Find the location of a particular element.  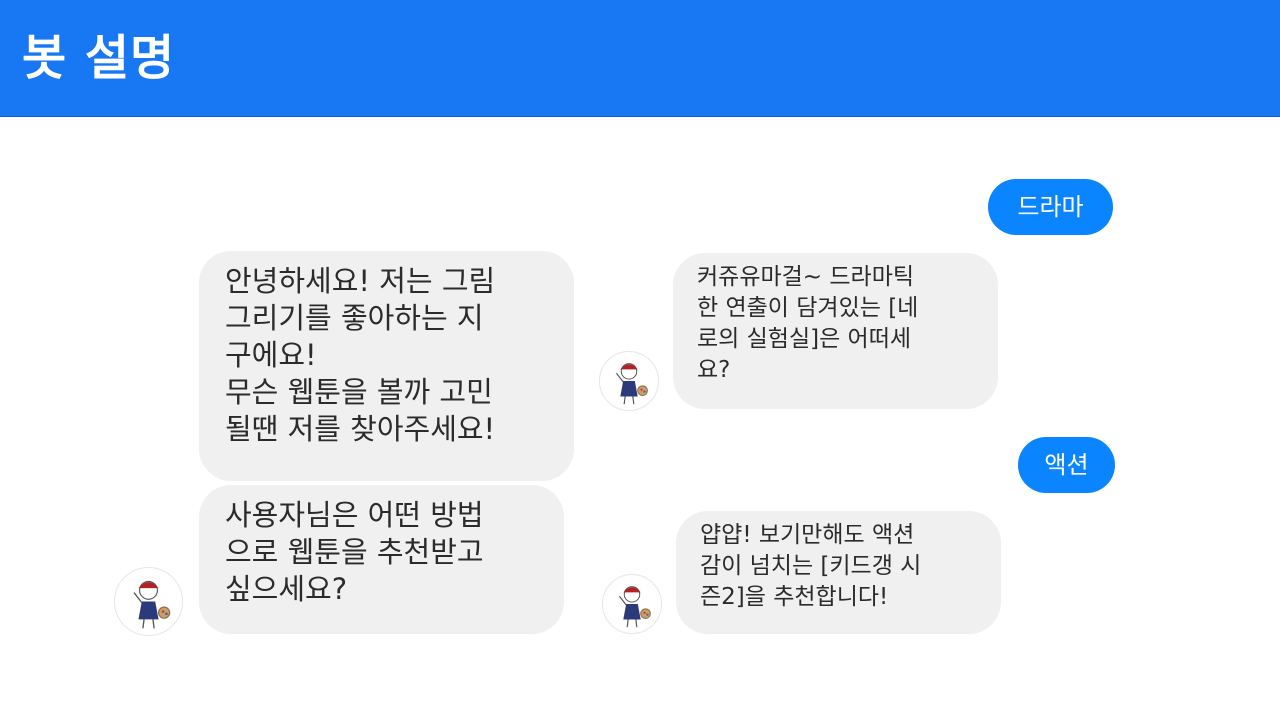

bot-question-bubble: 사용자님은 어떤 방법 으로 웹툰을 추천받고 싶으세요? is located at coordinates (381, 559).